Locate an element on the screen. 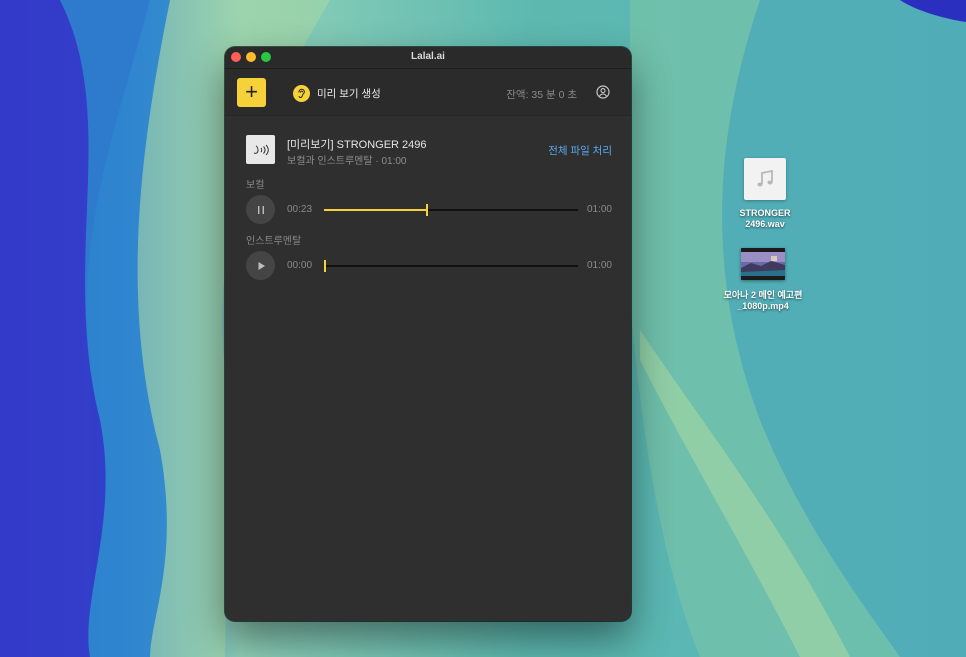 This screenshot has width=966, height=657. music-note-icon is located at coordinates (765, 179).